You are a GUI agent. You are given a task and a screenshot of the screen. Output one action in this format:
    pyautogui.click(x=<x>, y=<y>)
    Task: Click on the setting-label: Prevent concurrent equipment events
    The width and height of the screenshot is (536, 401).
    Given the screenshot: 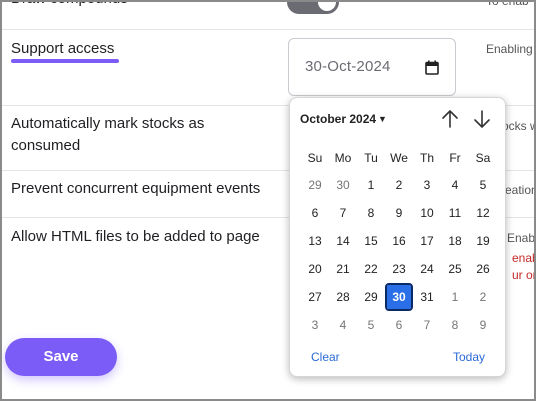 What is the action you would take?
    pyautogui.click(x=136, y=188)
    